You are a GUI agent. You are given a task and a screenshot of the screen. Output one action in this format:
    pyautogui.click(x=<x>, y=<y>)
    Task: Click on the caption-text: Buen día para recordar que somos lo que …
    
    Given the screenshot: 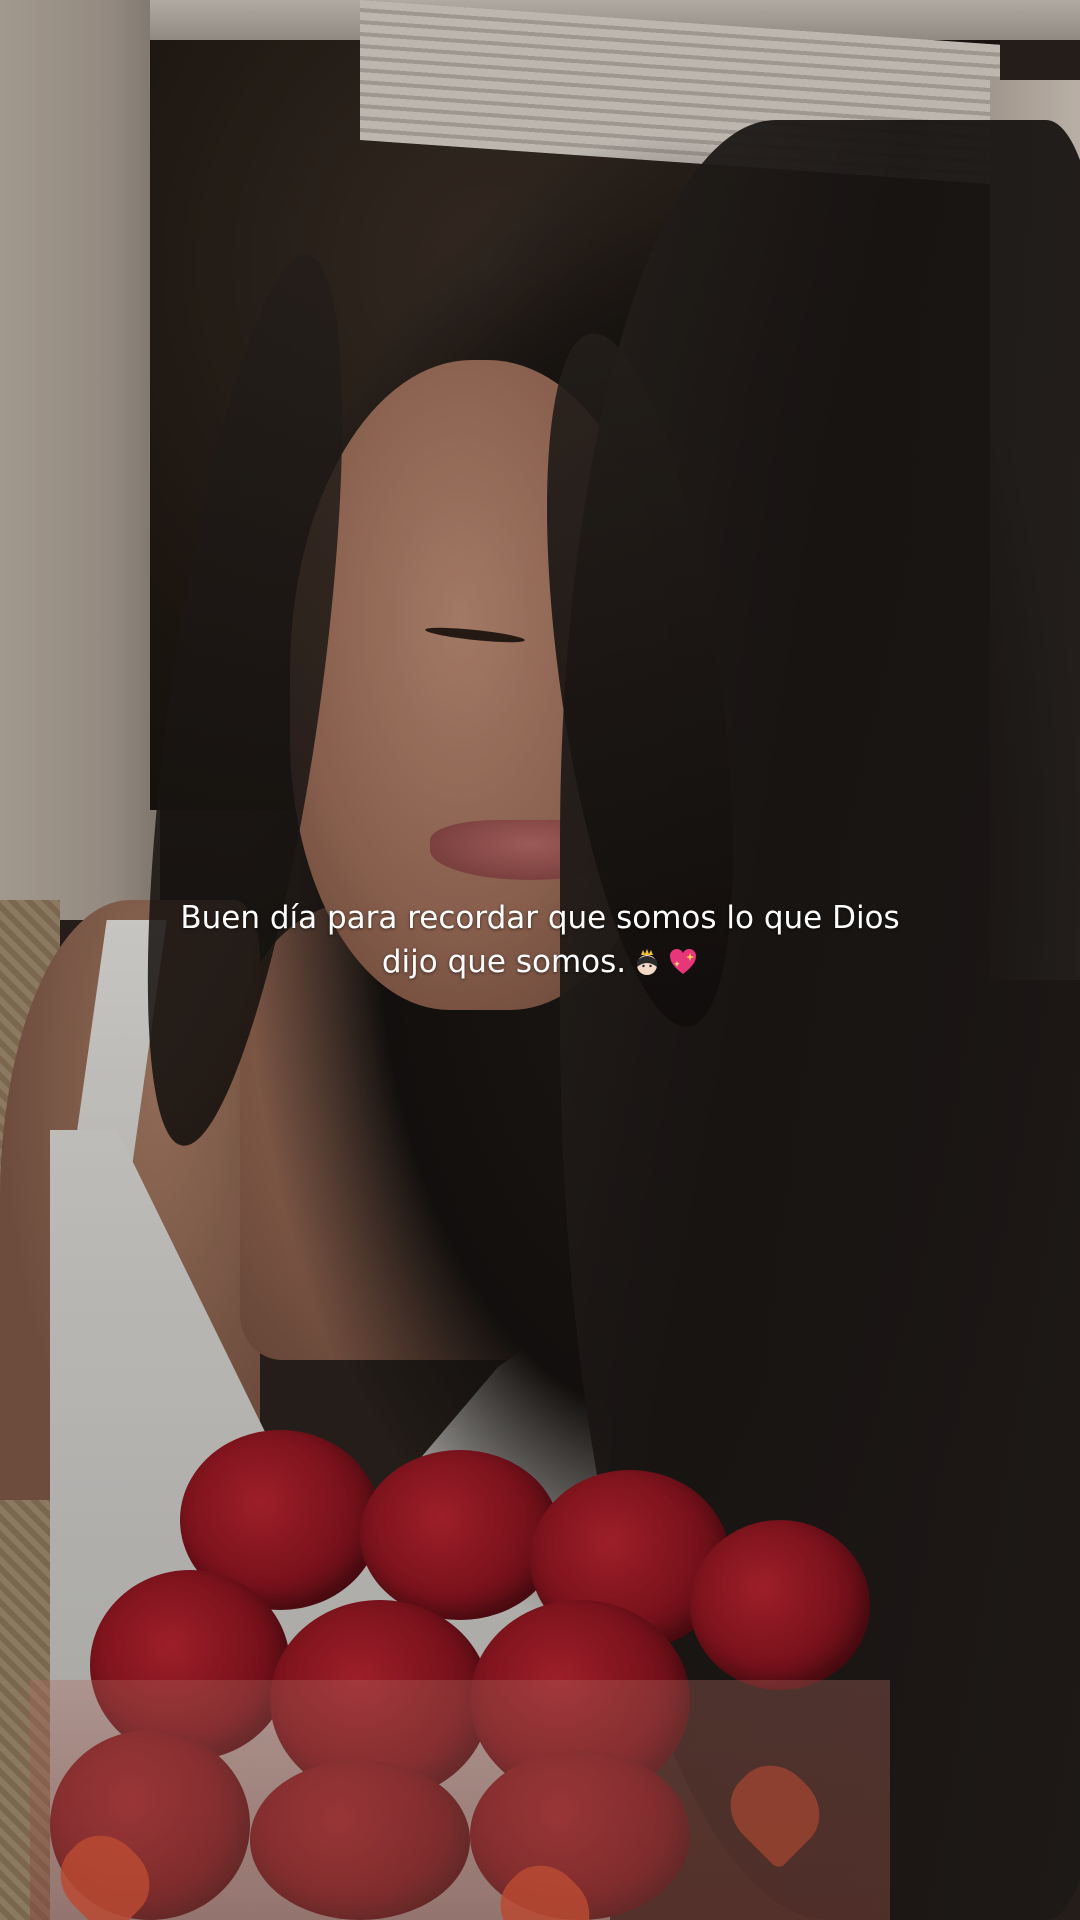 What is the action you would take?
    pyautogui.click(x=540, y=940)
    